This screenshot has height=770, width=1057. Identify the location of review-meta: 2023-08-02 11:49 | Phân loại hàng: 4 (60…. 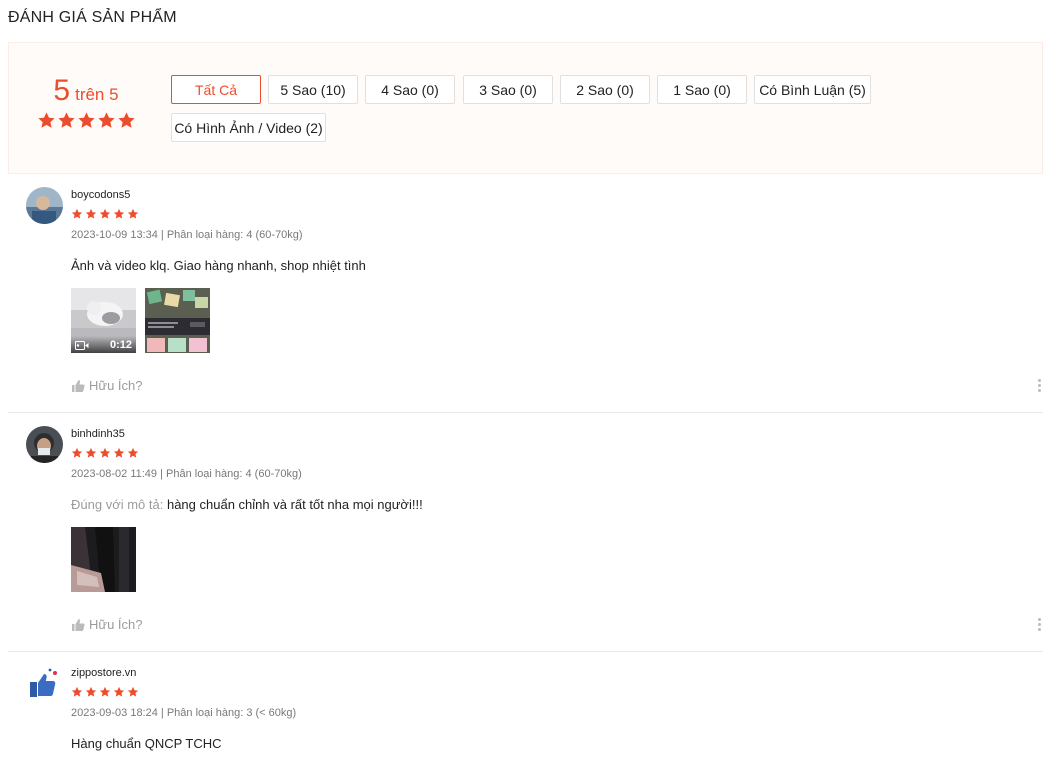
(186, 474).